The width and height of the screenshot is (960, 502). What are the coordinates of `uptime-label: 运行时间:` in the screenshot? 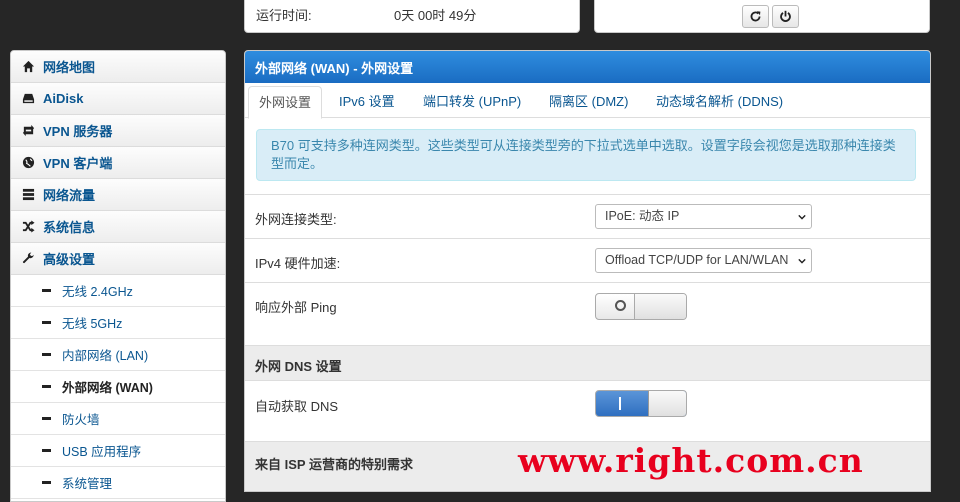 It's located at (284, 15).